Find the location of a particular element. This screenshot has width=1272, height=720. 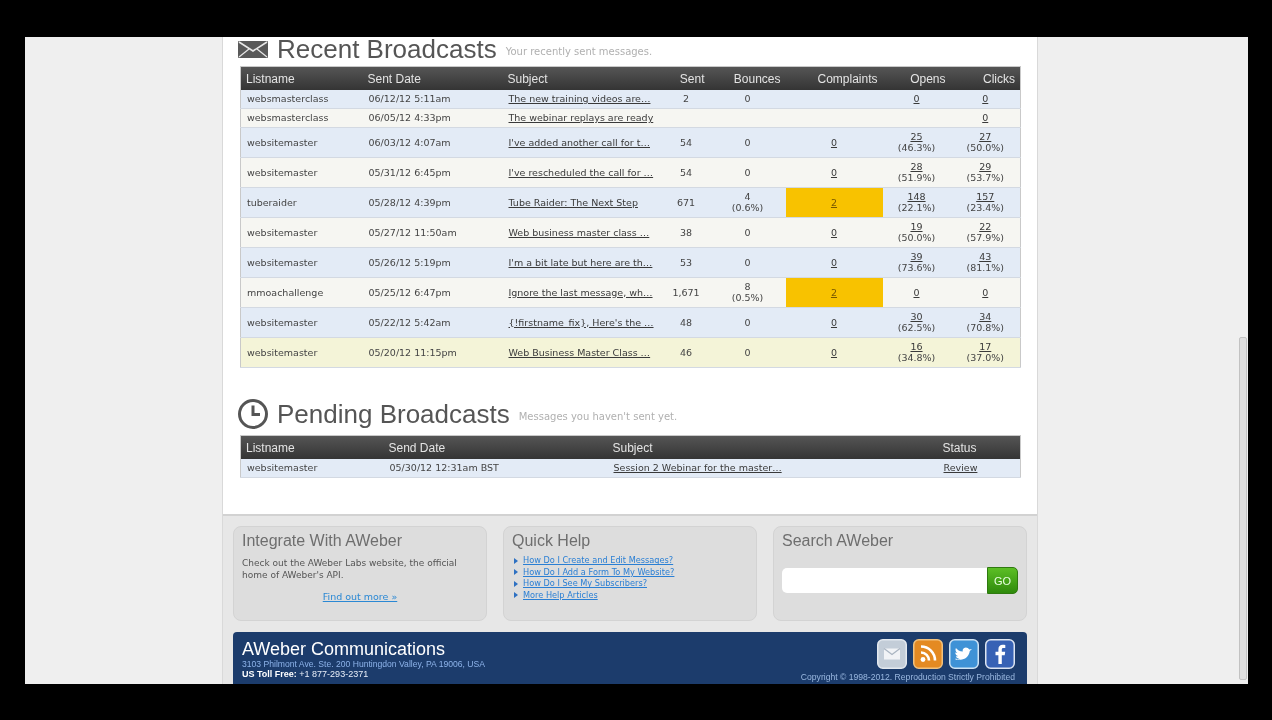

clicks-percentage: (50.0%) is located at coordinates (985, 147).